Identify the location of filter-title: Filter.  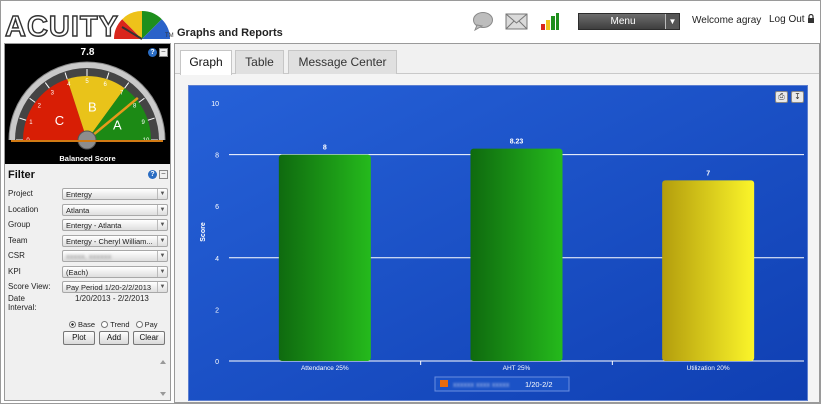
(21, 175).